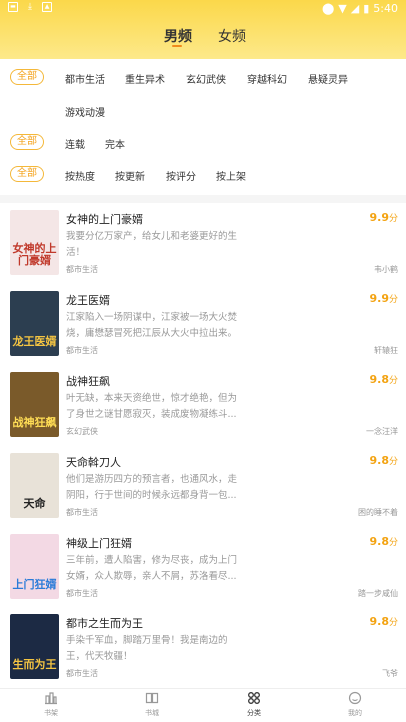  Describe the element at coordinates (378, 593) in the screenshot. I see `book-author: 踏一步咸仙` at that location.